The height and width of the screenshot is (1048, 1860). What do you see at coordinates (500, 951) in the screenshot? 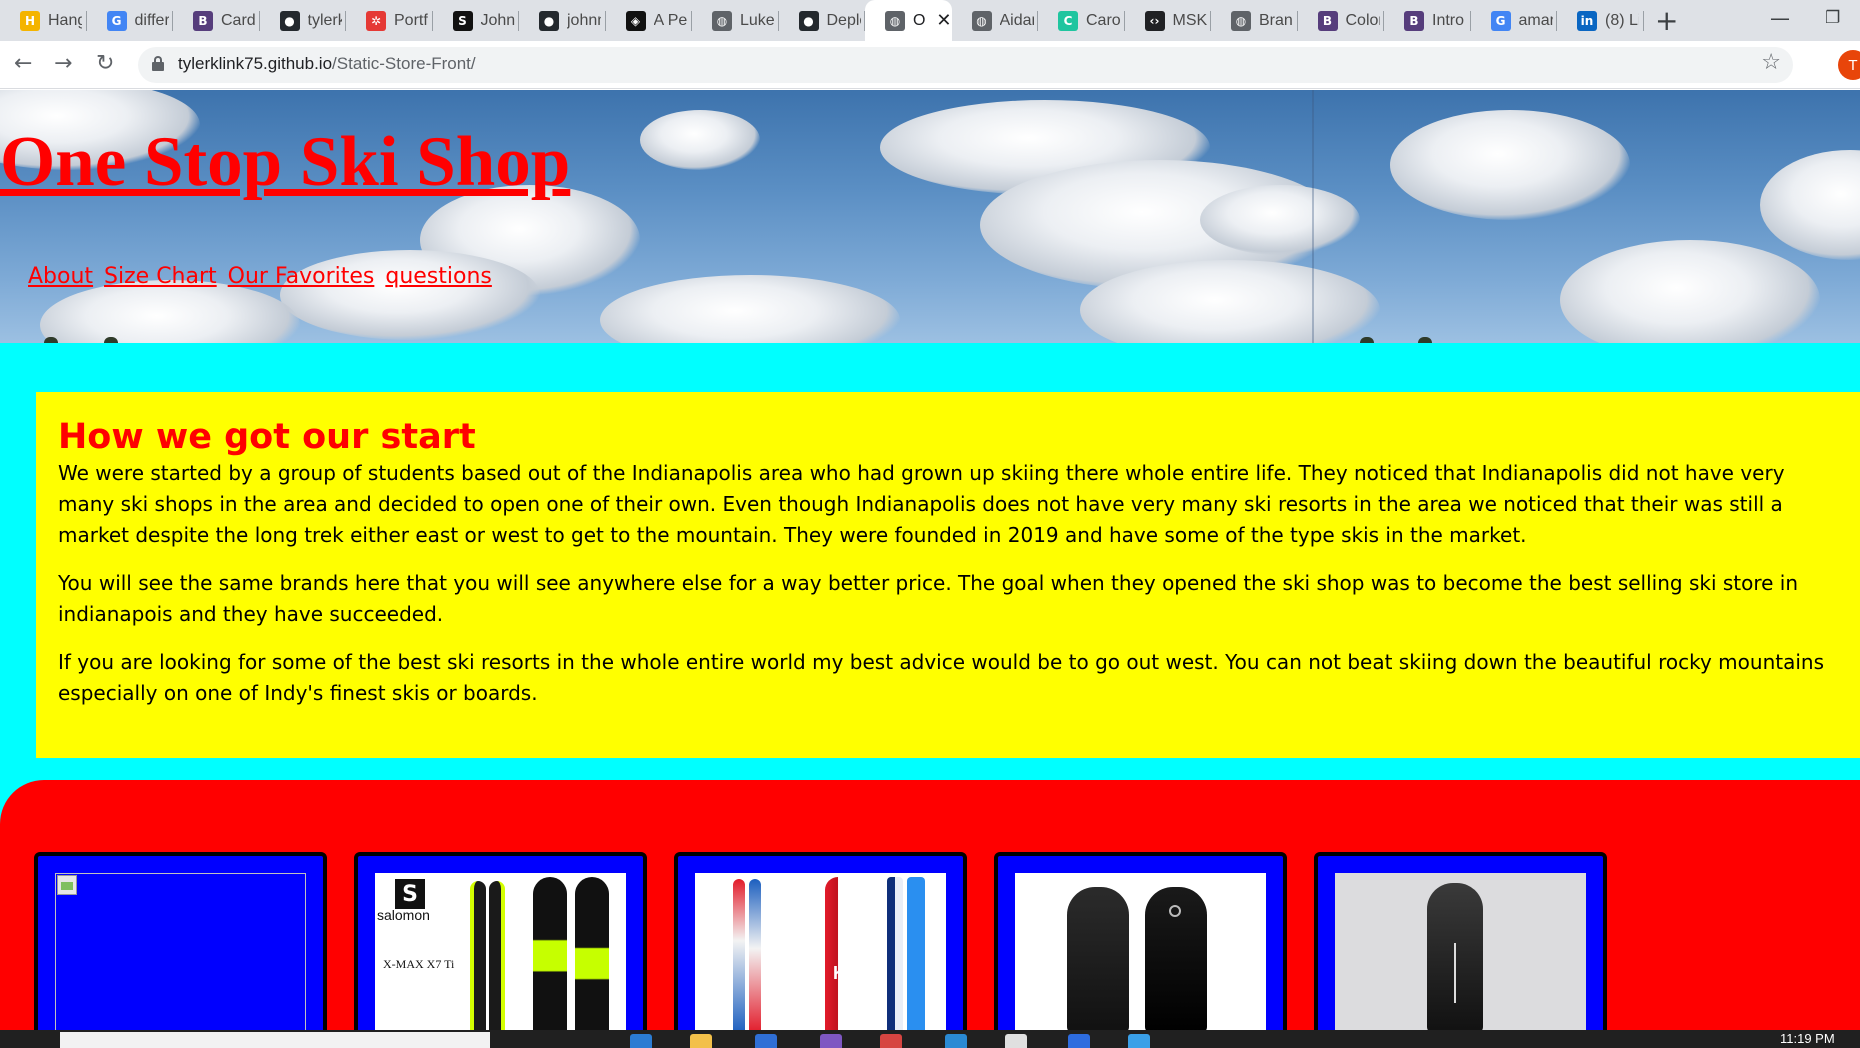
I see `salomon-skis-image: S salomon X-MAX X7 Ti` at bounding box center [500, 951].